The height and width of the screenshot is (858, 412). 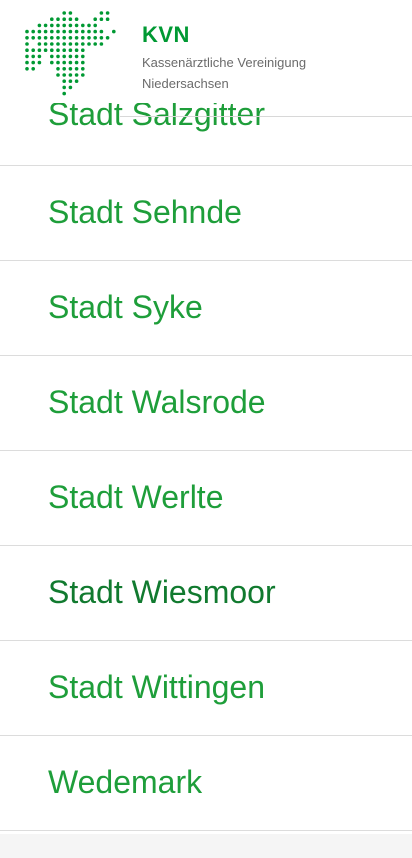 What do you see at coordinates (206, 846) in the screenshot?
I see `list-footer-area` at bounding box center [206, 846].